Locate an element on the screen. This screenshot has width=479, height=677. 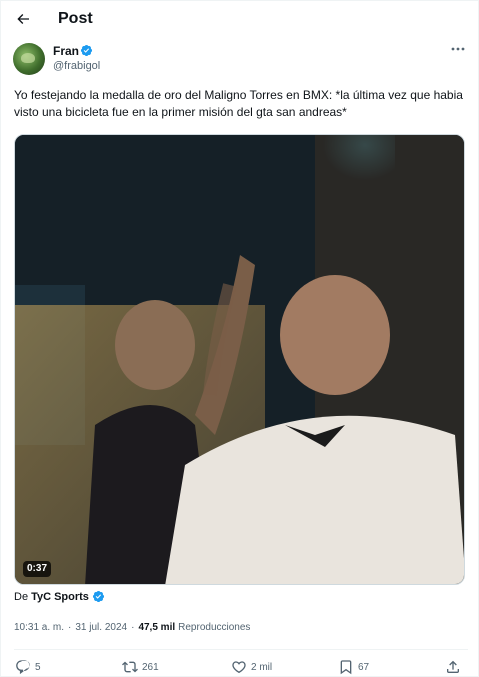
source-name-link: TyC Sports is located at coordinates (60, 597).